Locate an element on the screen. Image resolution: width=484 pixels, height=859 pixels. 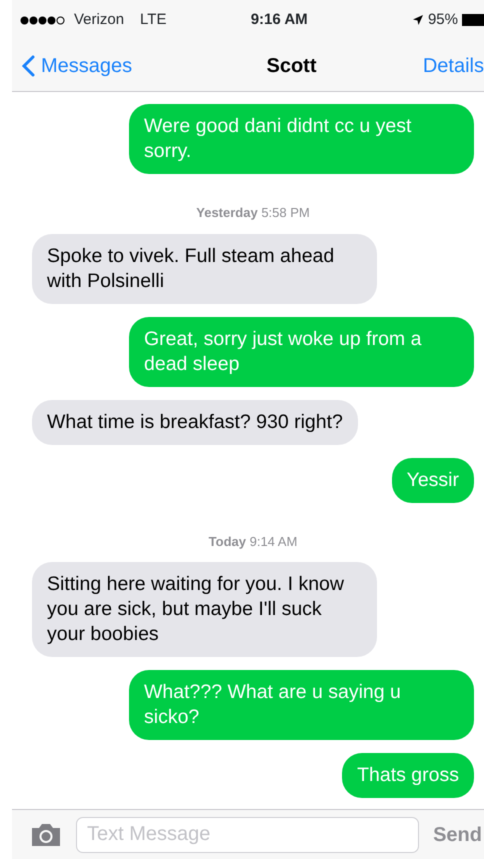
sent-message: Were good dani didnt cc u yest sorry. is located at coordinates (301, 139).